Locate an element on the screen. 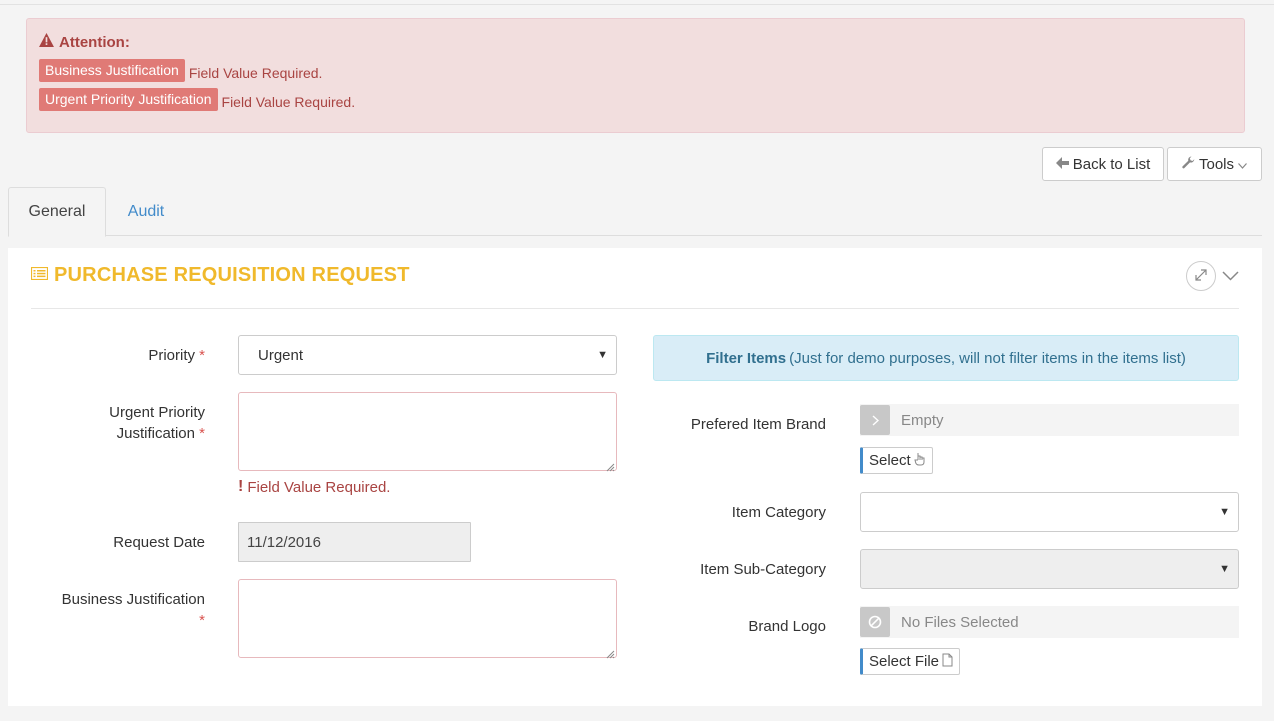 This screenshot has height=721, width=1274. panel-title: PURCHASE REQUISITION REQUEST is located at coordinates (220, 275).